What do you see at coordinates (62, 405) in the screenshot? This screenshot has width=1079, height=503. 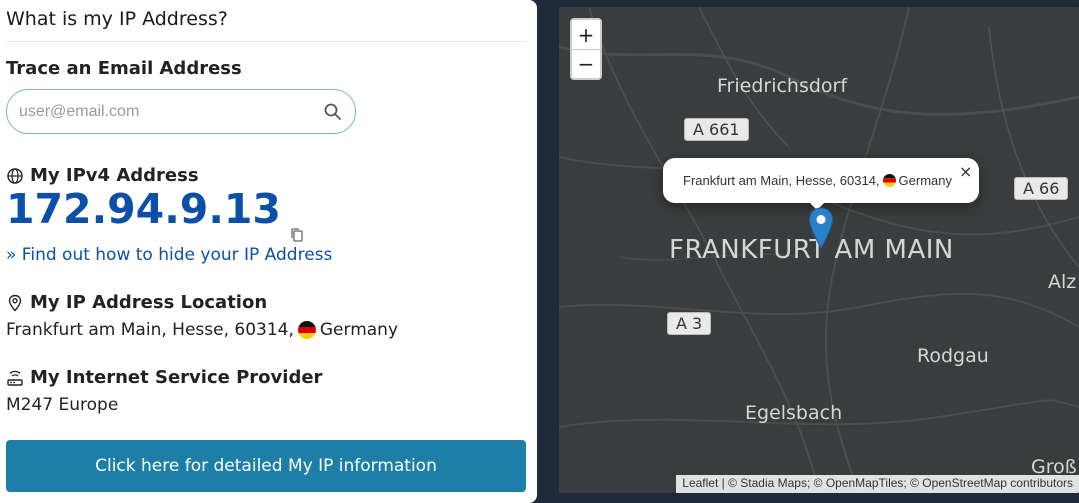 I see `isp-value: M247 Europe` at bounding box center [62, 405].